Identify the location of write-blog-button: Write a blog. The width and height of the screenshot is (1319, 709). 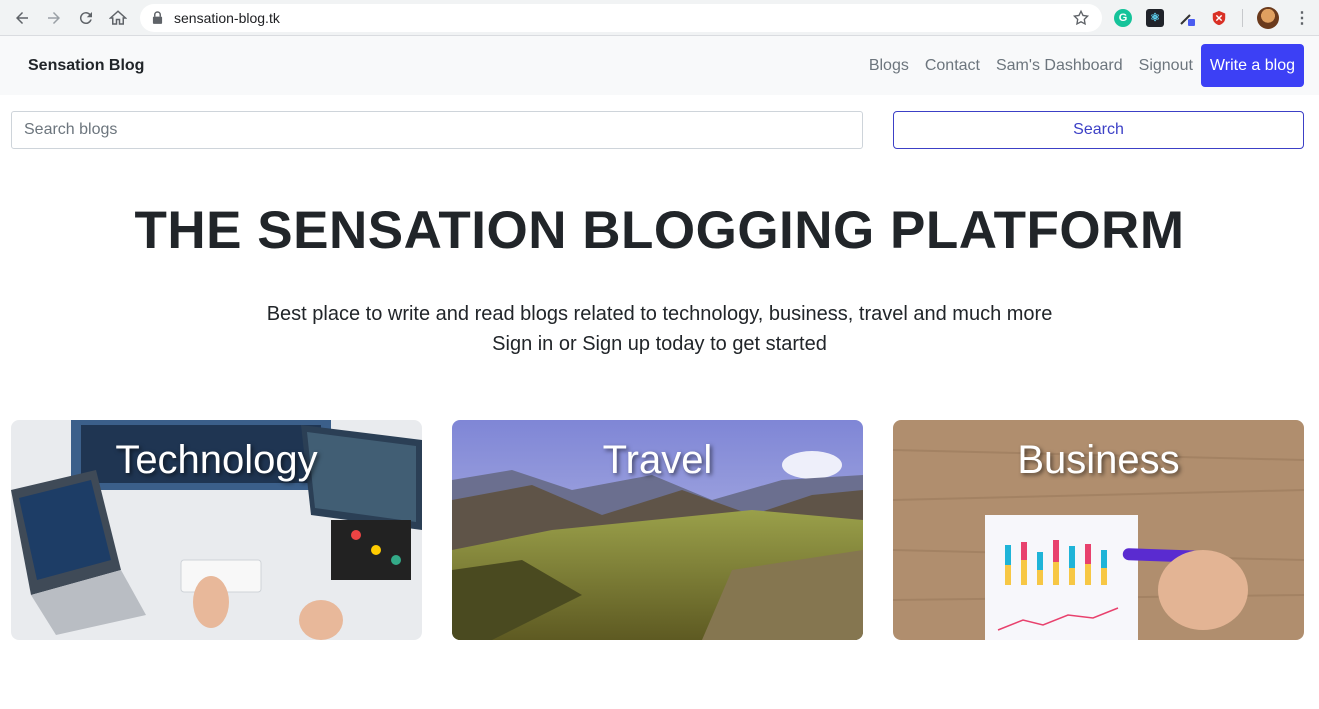
(1252, 65).